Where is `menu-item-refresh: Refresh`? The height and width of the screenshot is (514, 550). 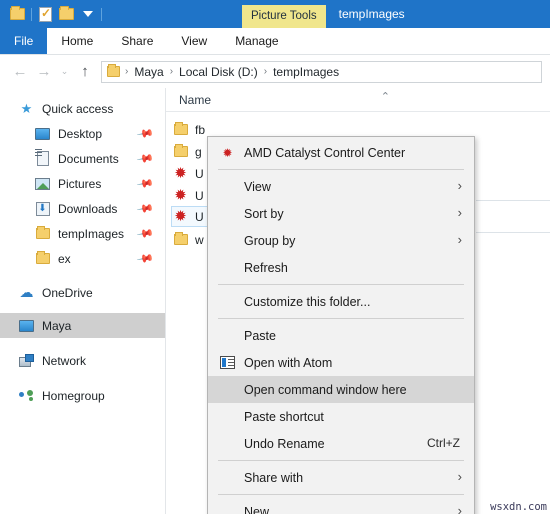 menu-item-refresh: Refresh is located at coordinates (341, 267).